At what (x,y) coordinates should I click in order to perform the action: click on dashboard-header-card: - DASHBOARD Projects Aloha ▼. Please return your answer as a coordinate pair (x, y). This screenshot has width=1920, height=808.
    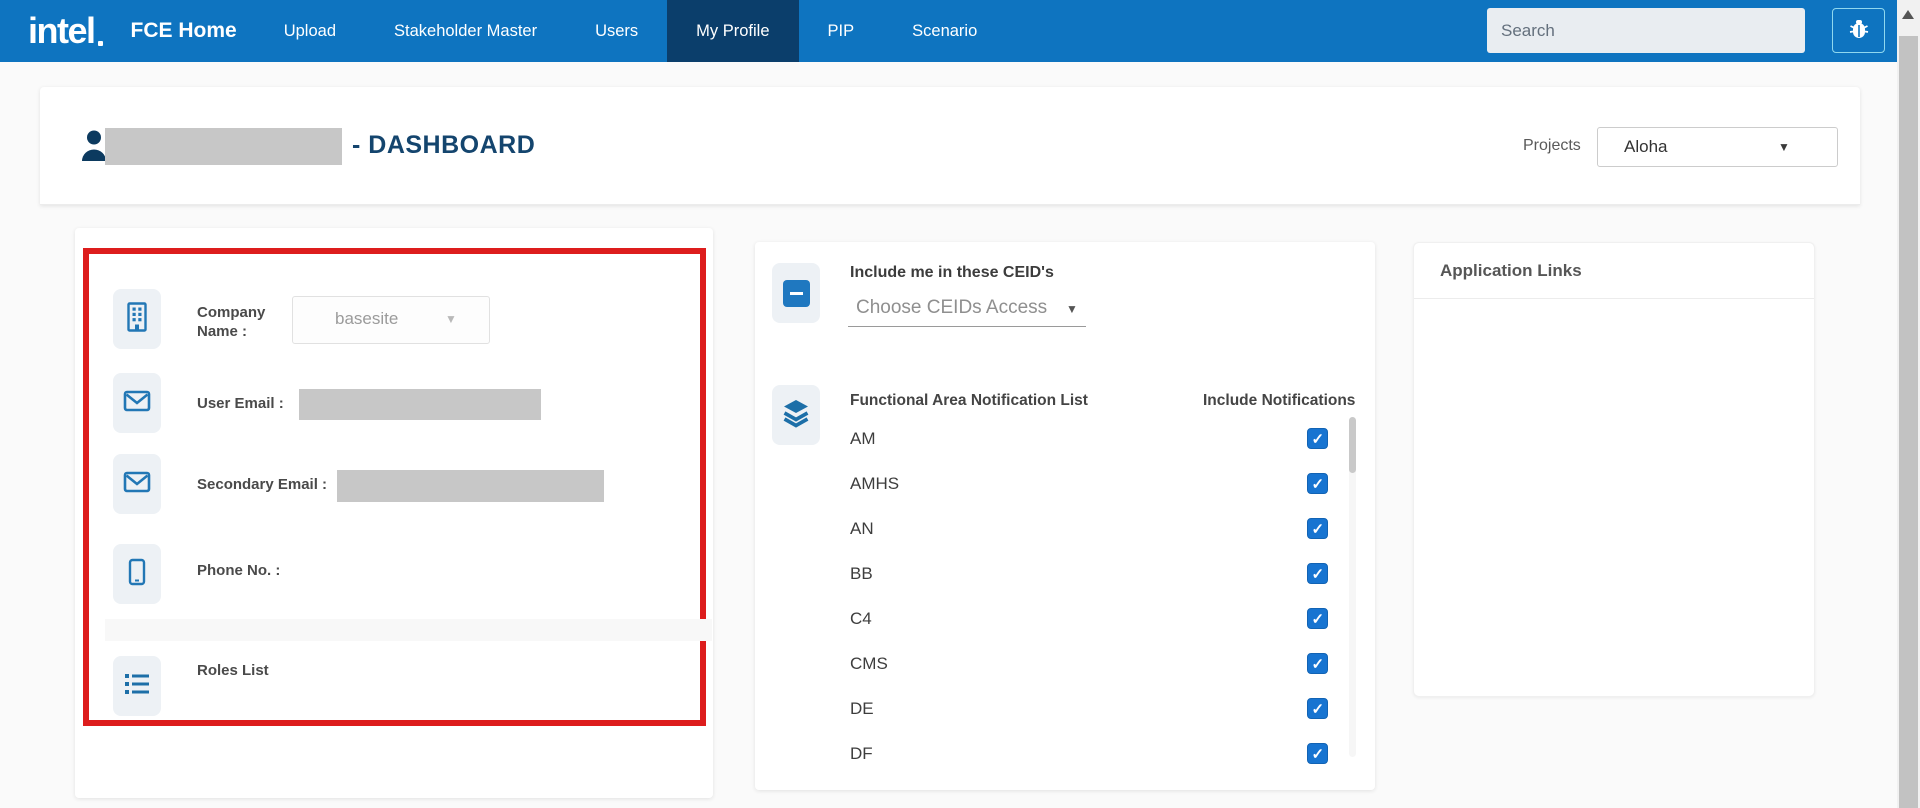
    Looking at the image, I should click on (950, 146).